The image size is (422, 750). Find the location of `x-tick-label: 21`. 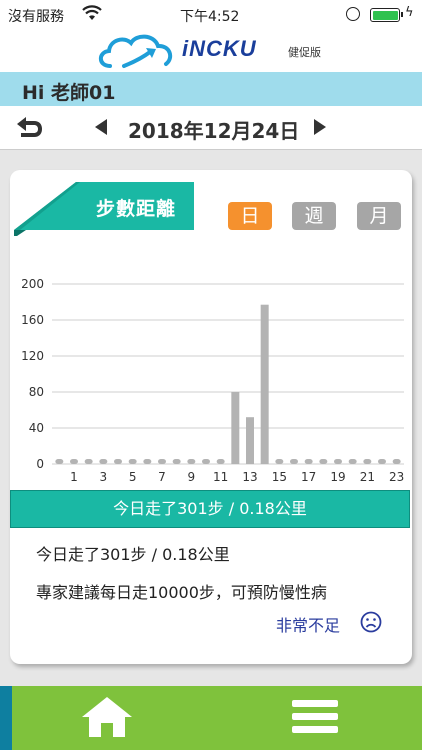

x-tick-label: 21 is located at coordinates (367, 477).